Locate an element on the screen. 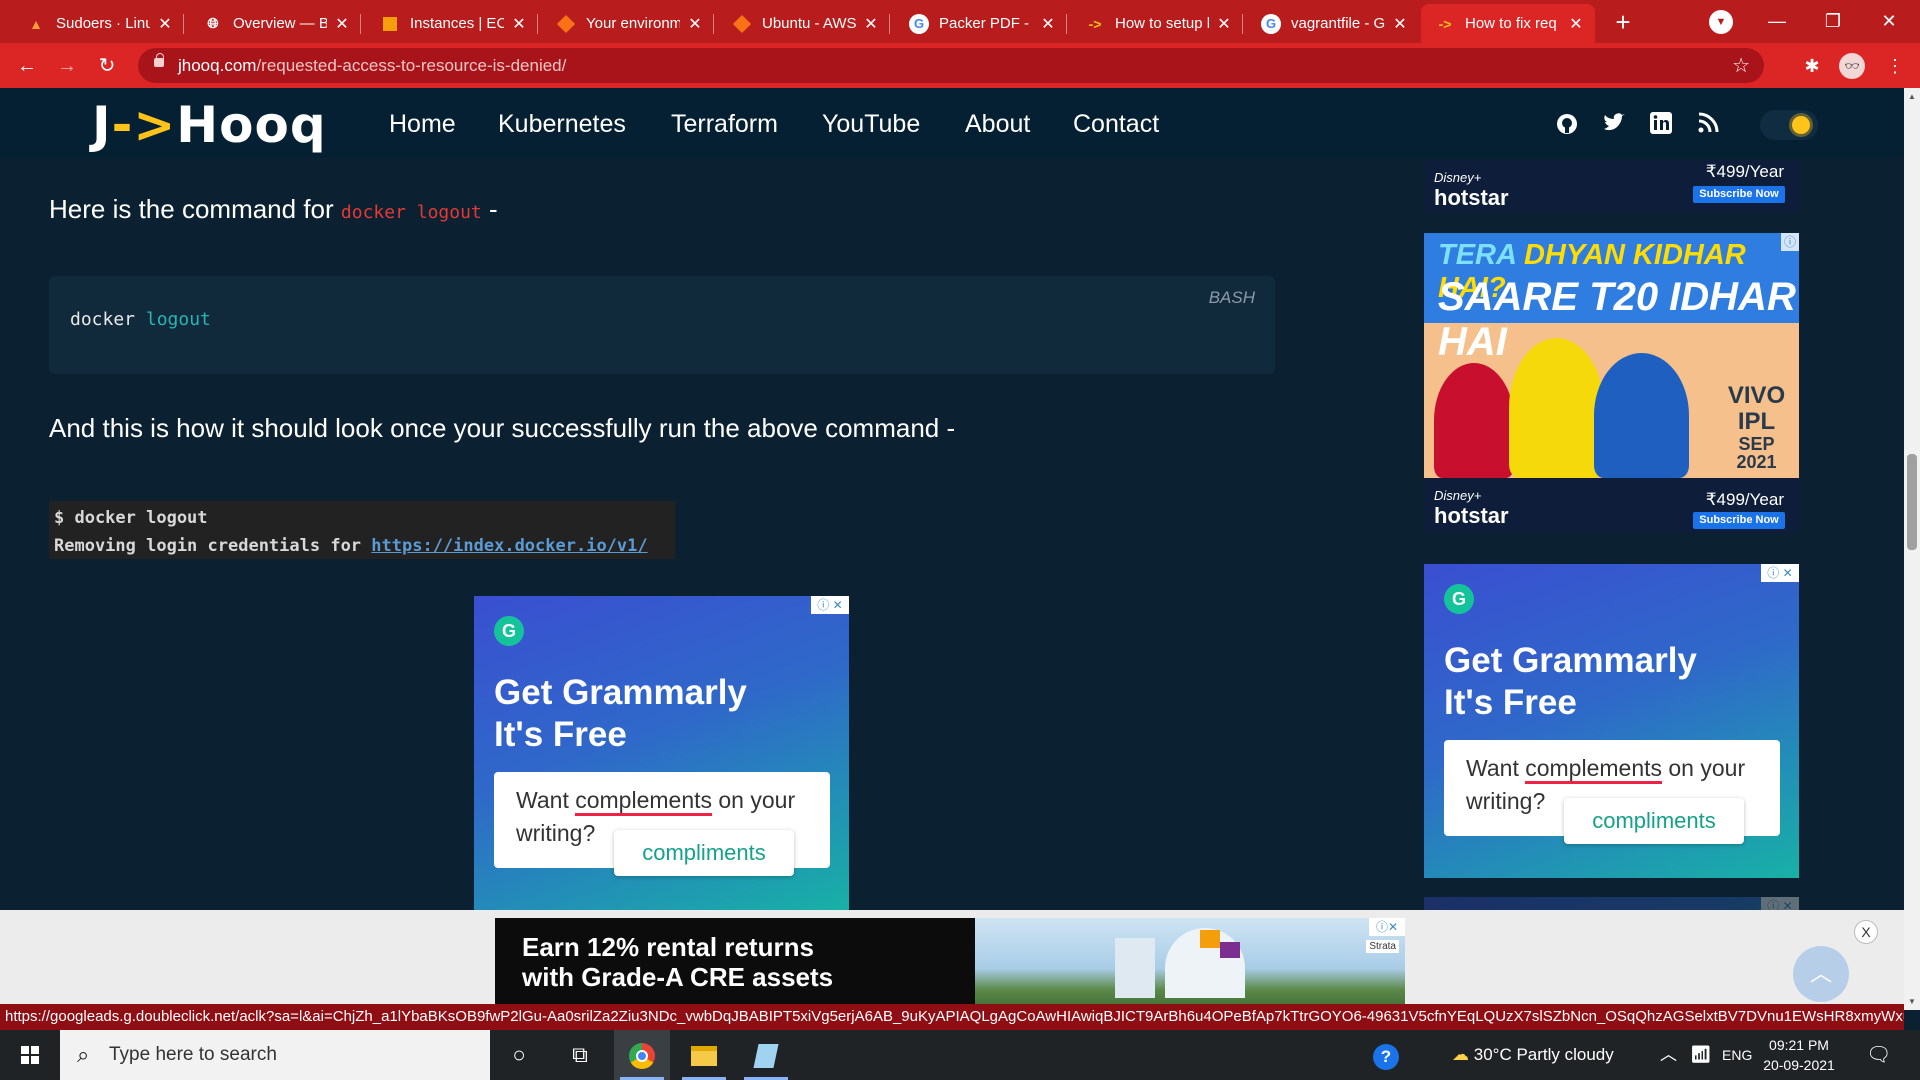 The height and width of the screenshot is (1080, 1920). nav-youtube: YouTube is located at coordinates (871, 124).